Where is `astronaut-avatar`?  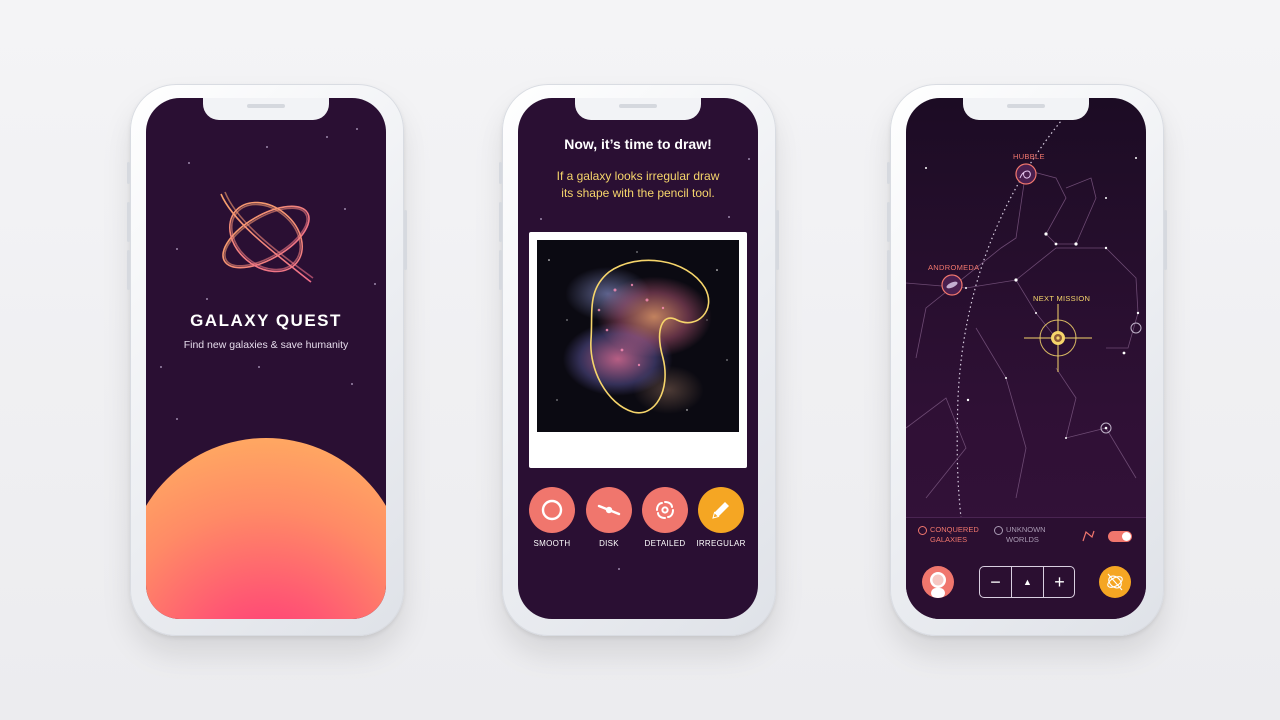
astronaut-avatar is located at coordinates (938, 582).